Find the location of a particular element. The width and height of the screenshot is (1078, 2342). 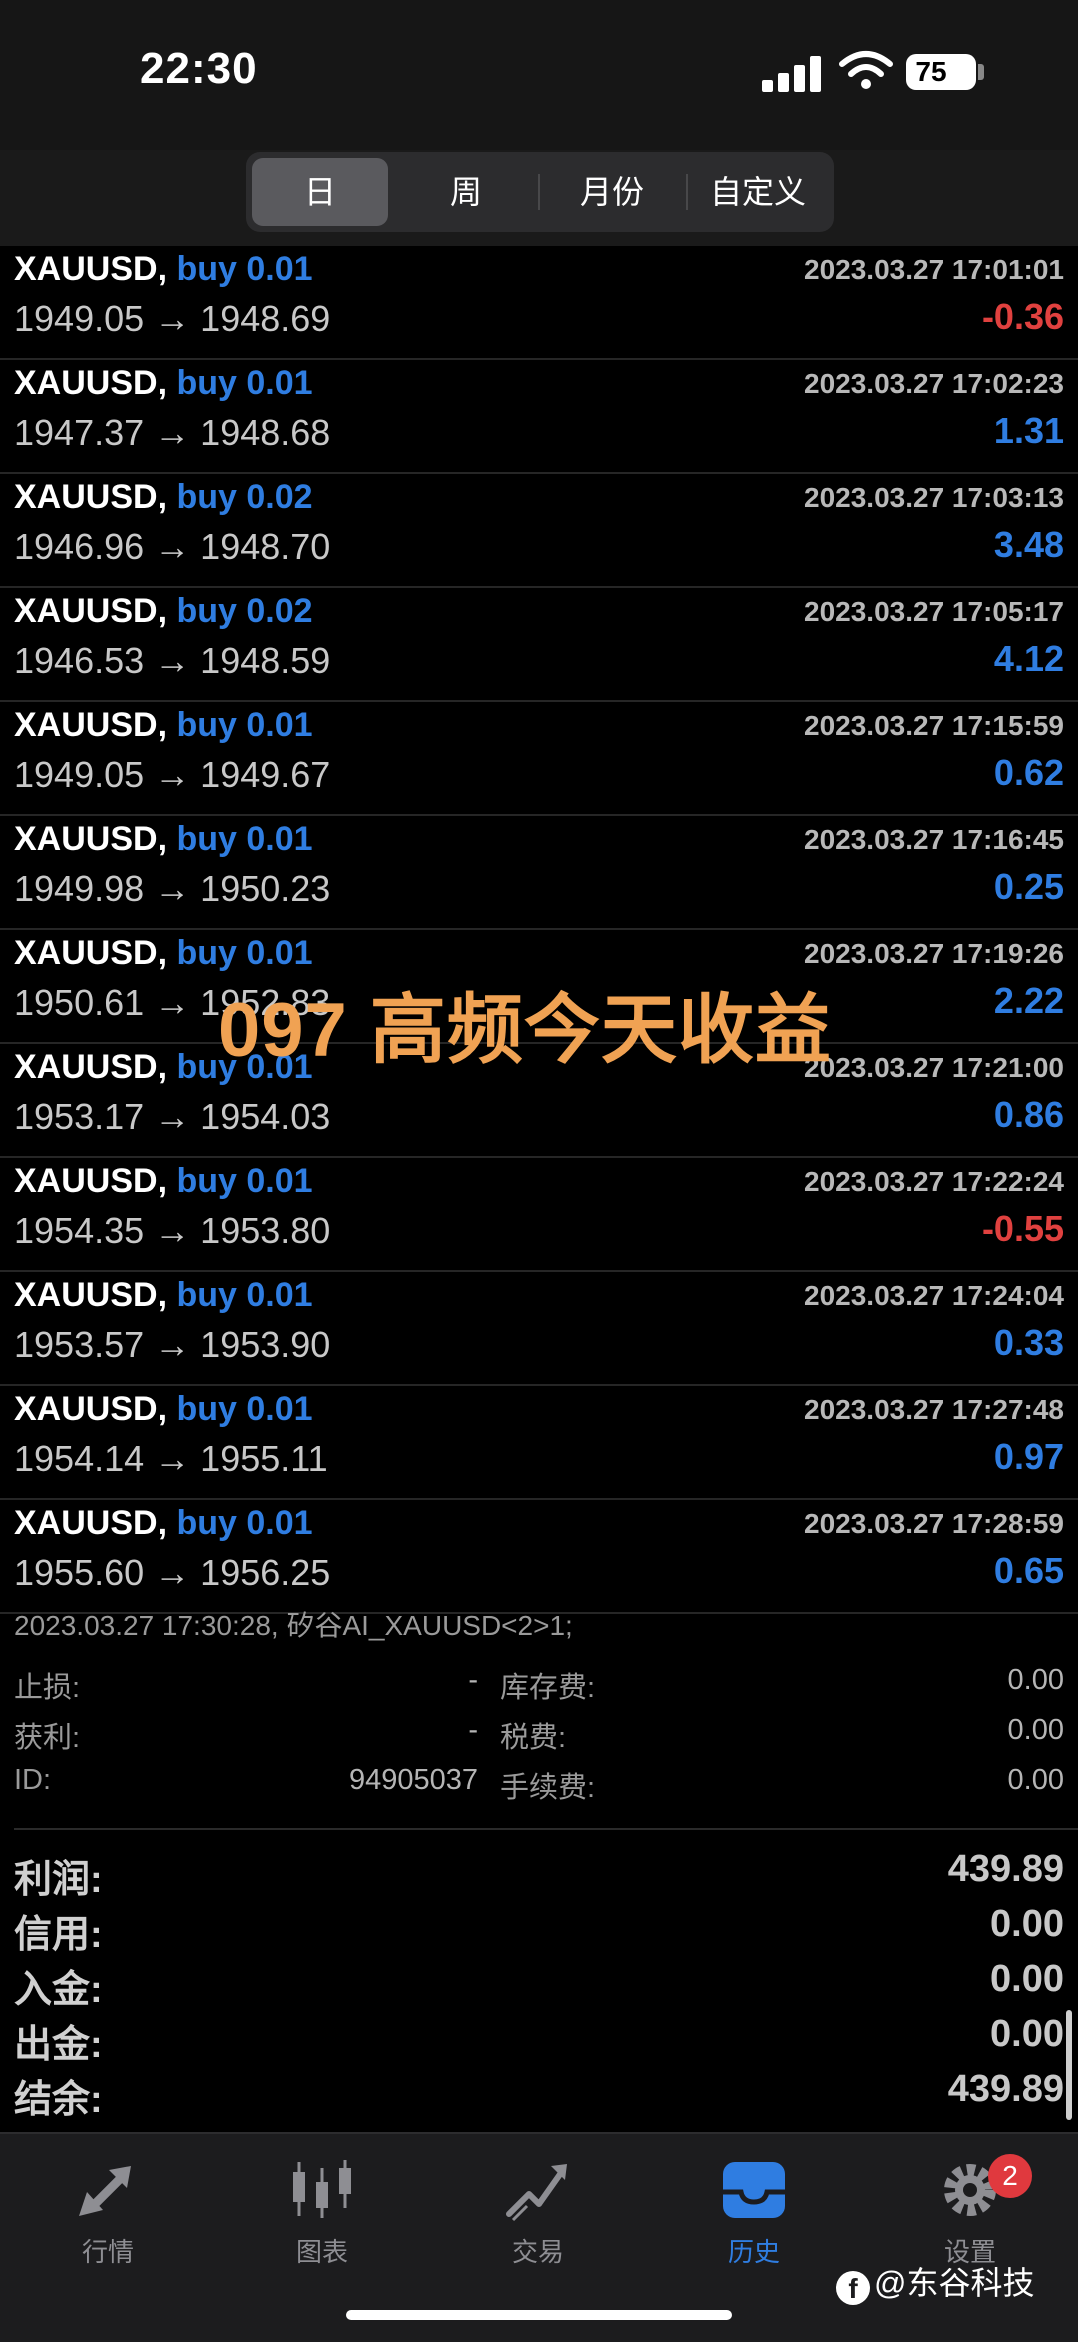

source-credit-text: @东谷科技 is located at coordinates (954, 2283).